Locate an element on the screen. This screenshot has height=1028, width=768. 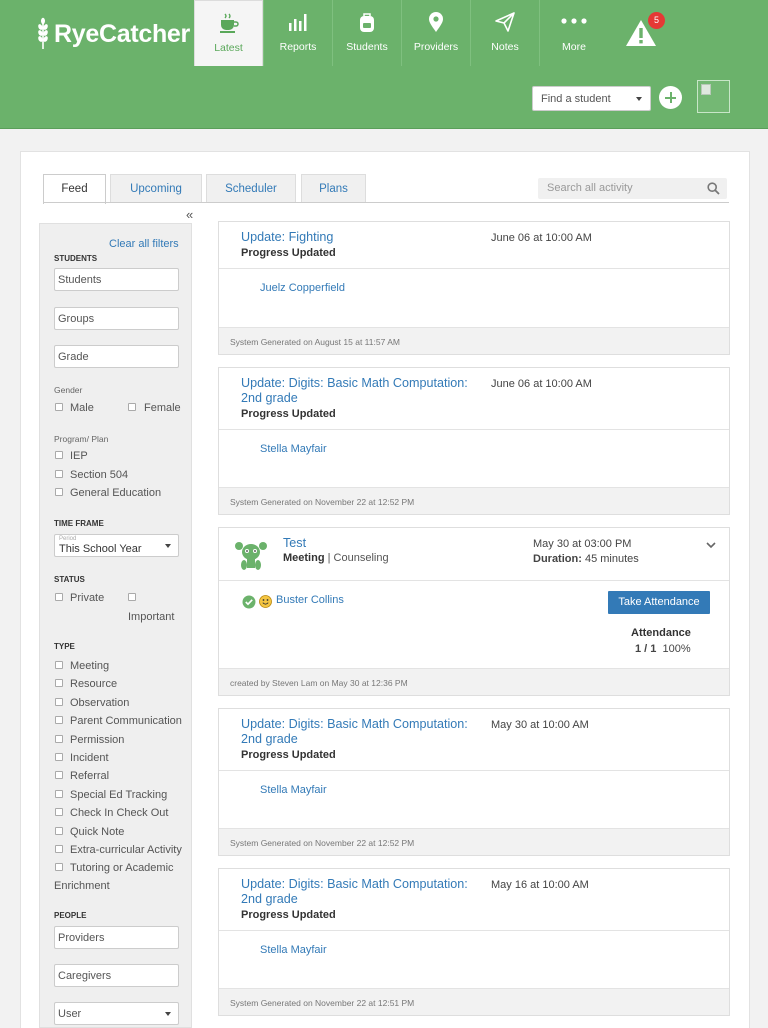
nav-tab-more: More is located at coordinates (573, 33).